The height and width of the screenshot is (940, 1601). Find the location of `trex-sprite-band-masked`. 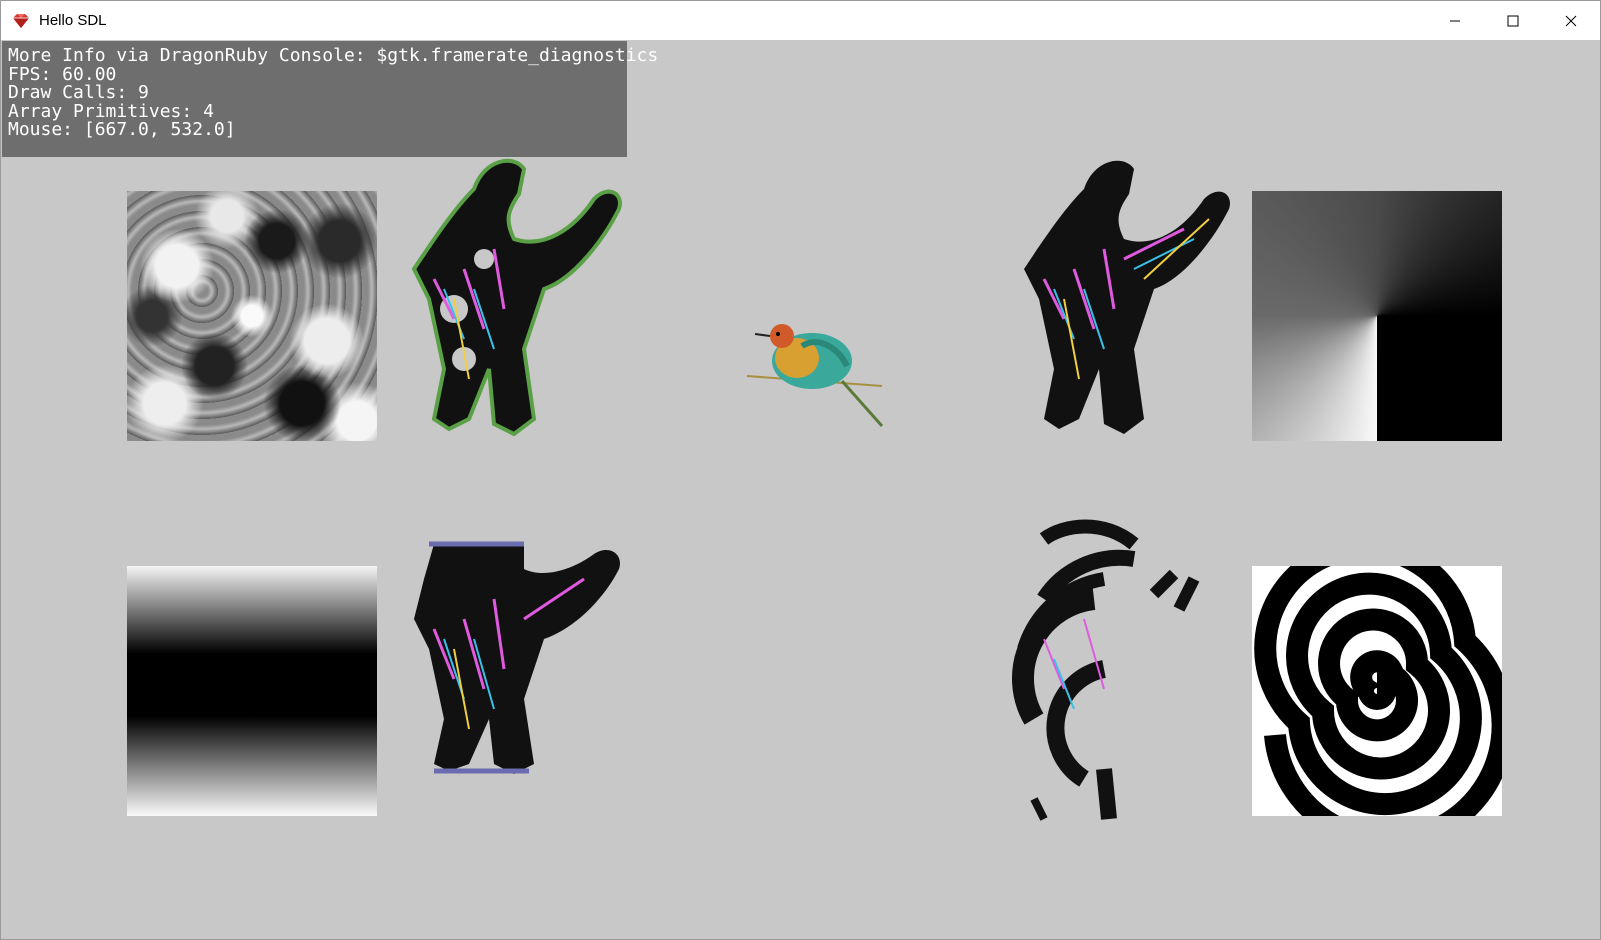

trex-sprite-band-masked is located at coordinates (517, 657).